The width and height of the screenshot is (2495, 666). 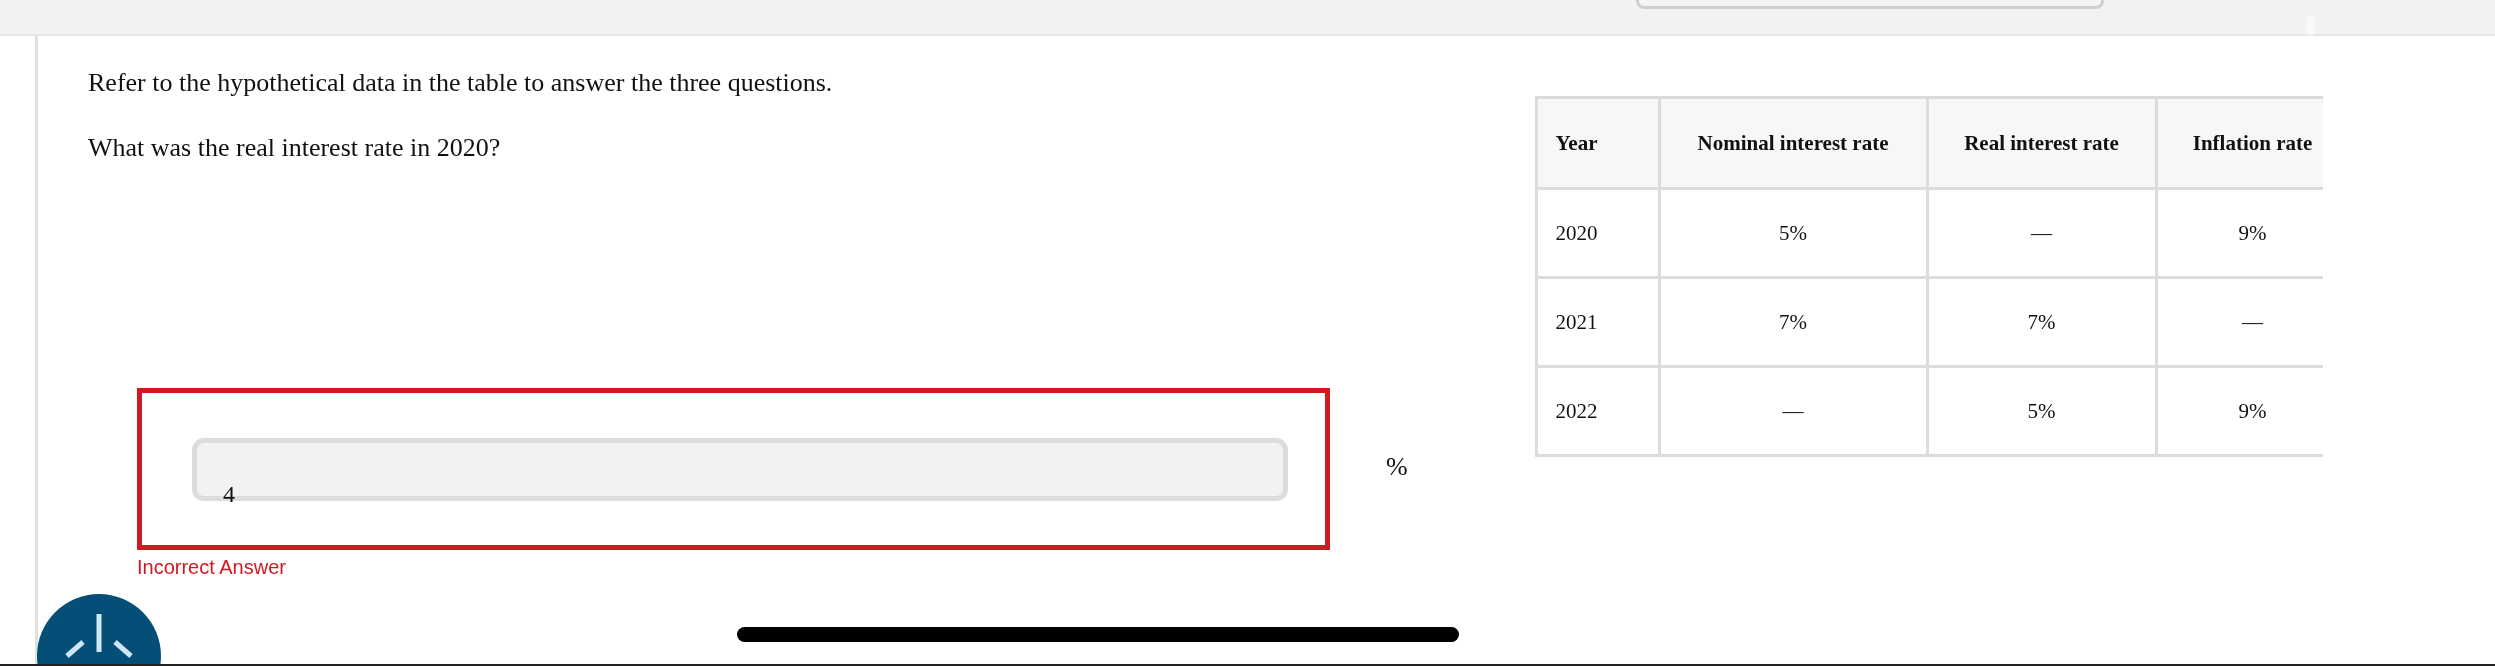 What do you see at coordinates (99, 630) in the screenshot?
I see `asterisk-icon` at bounding box center [99, 630].